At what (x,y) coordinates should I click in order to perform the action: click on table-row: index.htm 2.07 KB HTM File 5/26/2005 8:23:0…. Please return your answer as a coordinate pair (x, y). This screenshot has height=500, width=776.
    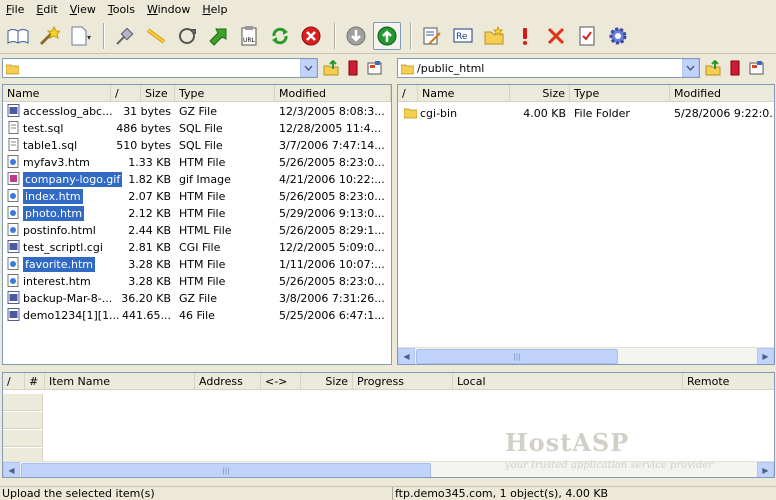
    Looking at the image, I should click on (197, 196).